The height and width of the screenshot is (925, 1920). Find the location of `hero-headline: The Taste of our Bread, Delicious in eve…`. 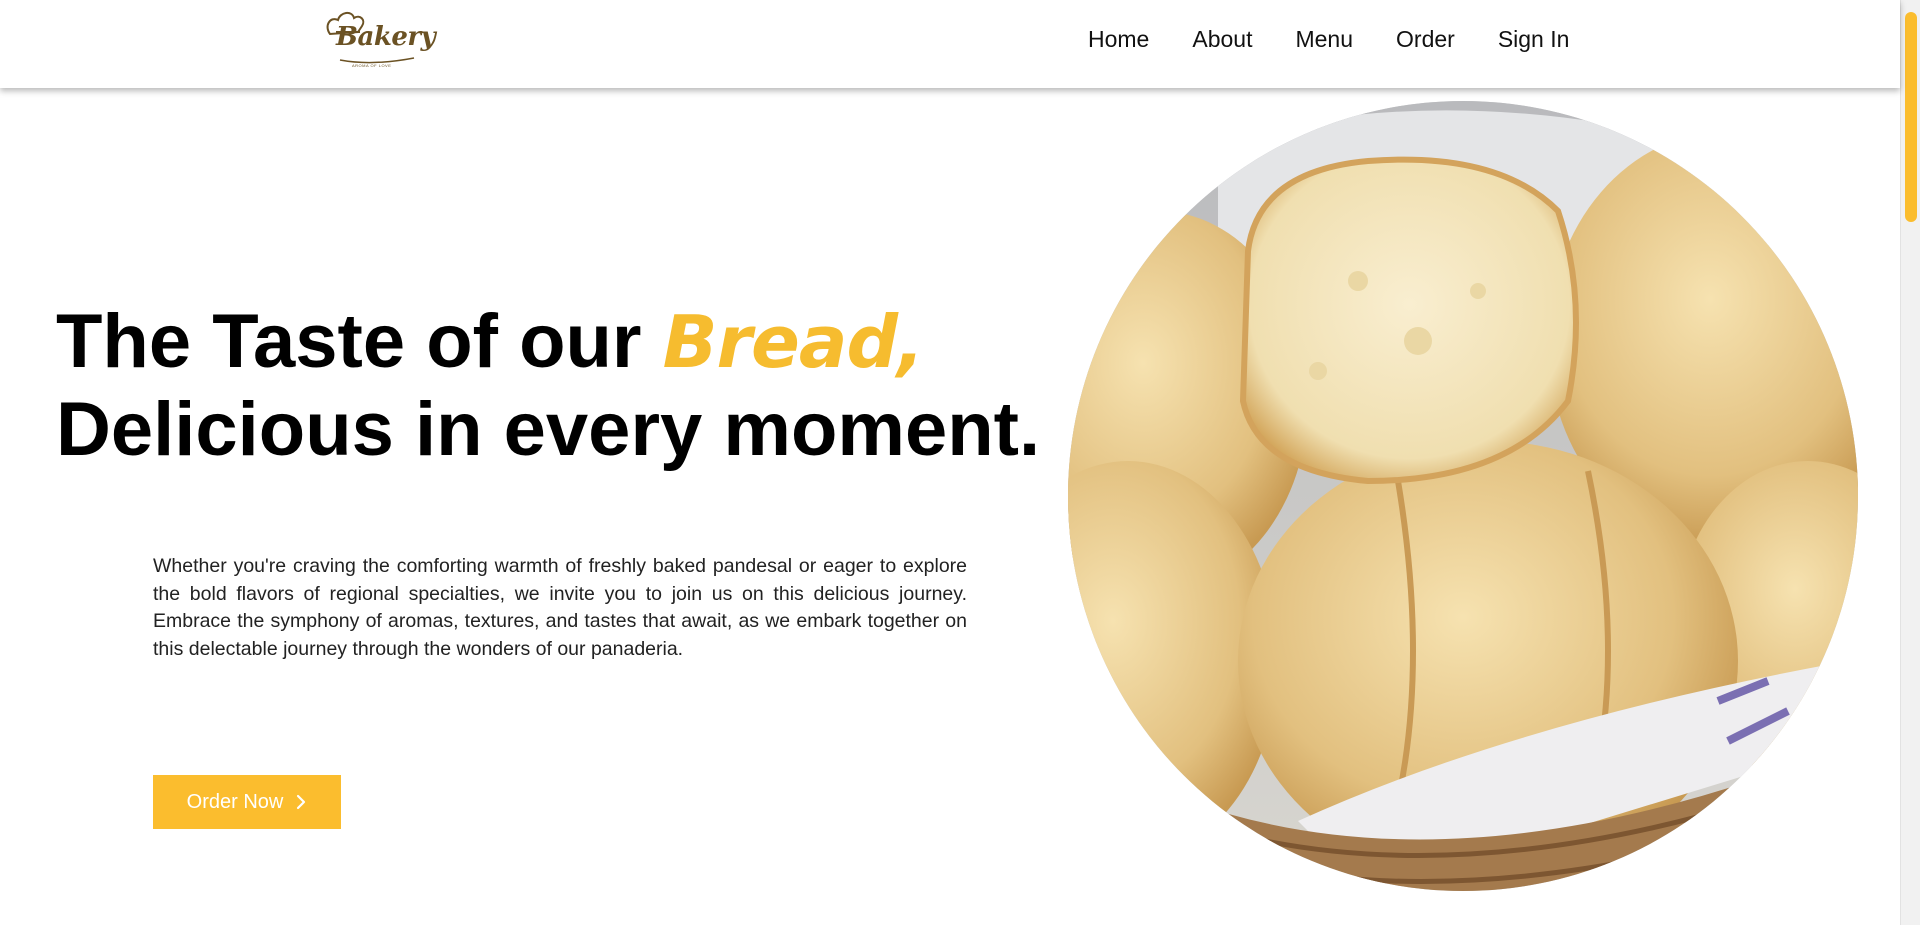

hero-headline: The Taste of our Bread, Delicious in eve… is located at coordinates (548, 386).